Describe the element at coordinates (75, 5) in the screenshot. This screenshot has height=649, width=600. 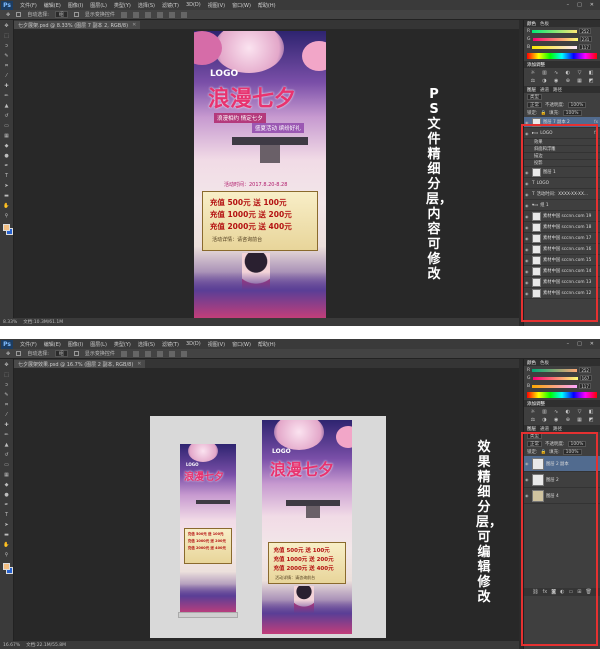
I see `menu-image: 图像(I)` at that location.